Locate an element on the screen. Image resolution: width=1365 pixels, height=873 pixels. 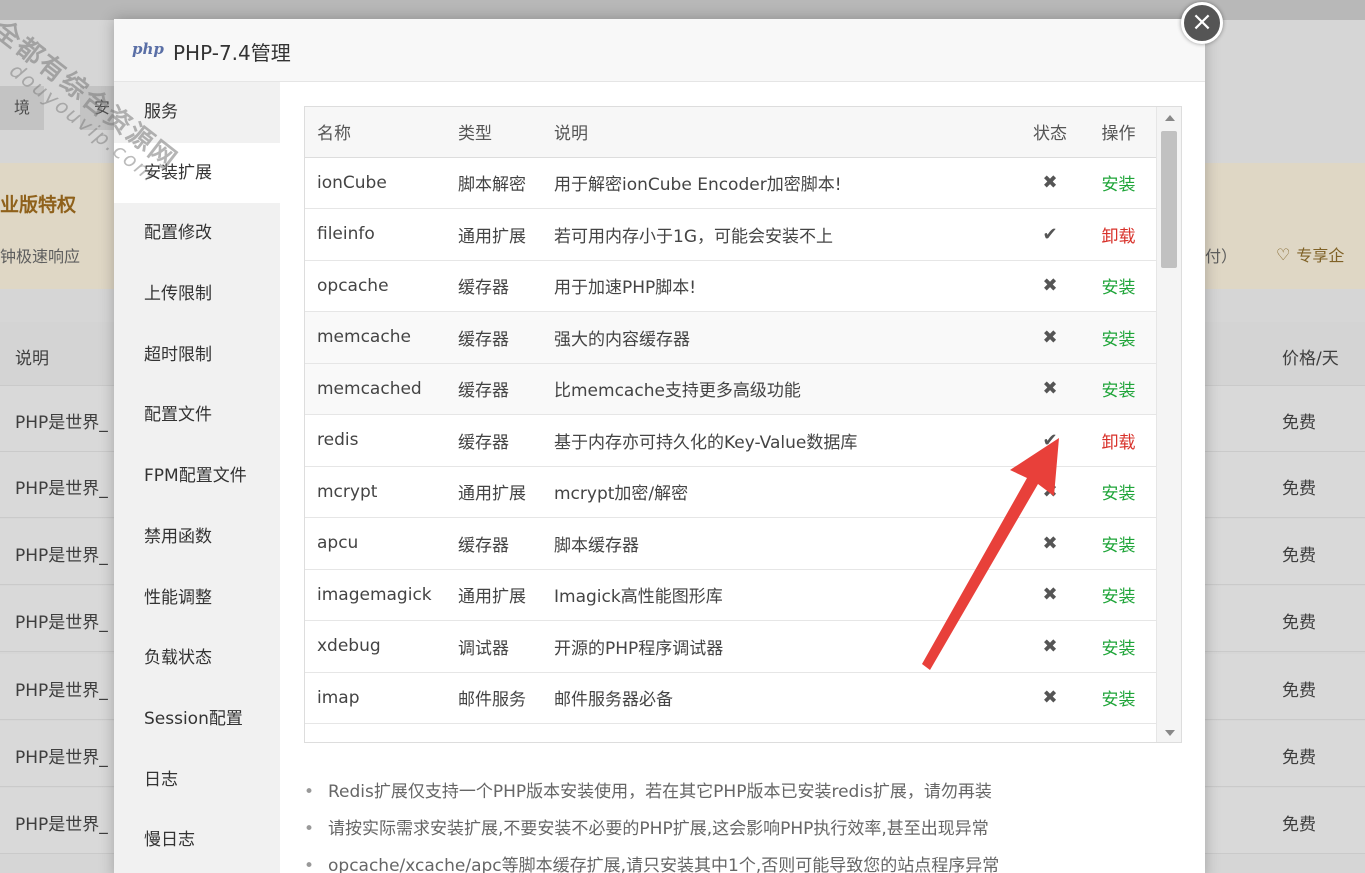
sidebar-item-timeout-limit: 超时限制 is located at coordinates (197, 355).